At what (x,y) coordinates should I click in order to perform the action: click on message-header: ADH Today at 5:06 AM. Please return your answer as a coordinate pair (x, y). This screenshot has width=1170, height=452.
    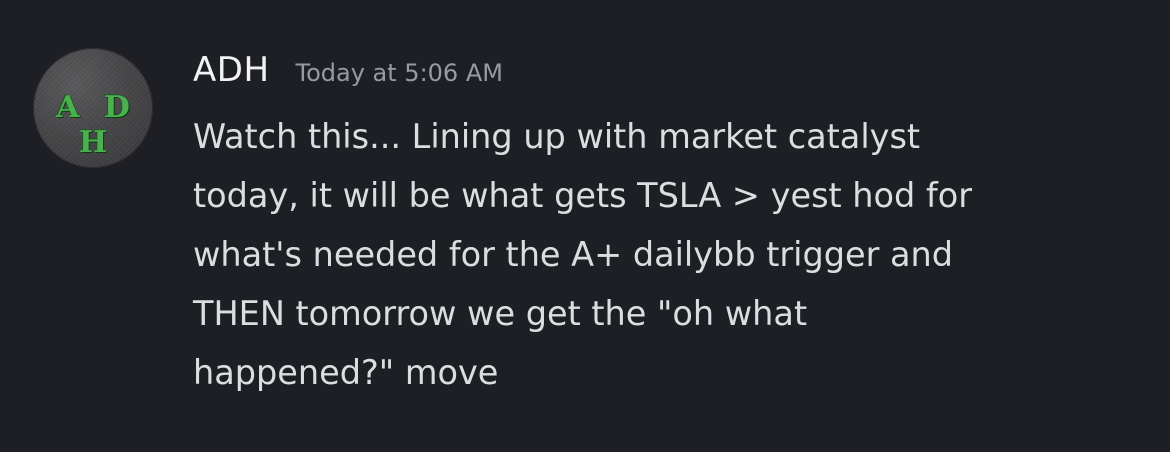
    Looking at the image, I should click on (348, 71).